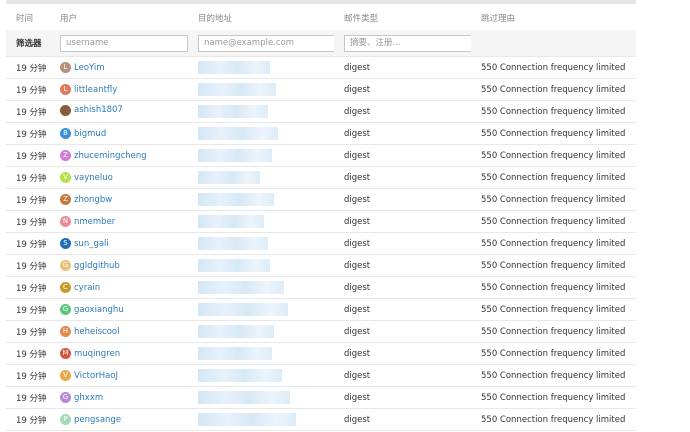 Image resolution: width=690 pixels, height=432 pixels. I want to click on user-avatar: Z, so click(65, 199).